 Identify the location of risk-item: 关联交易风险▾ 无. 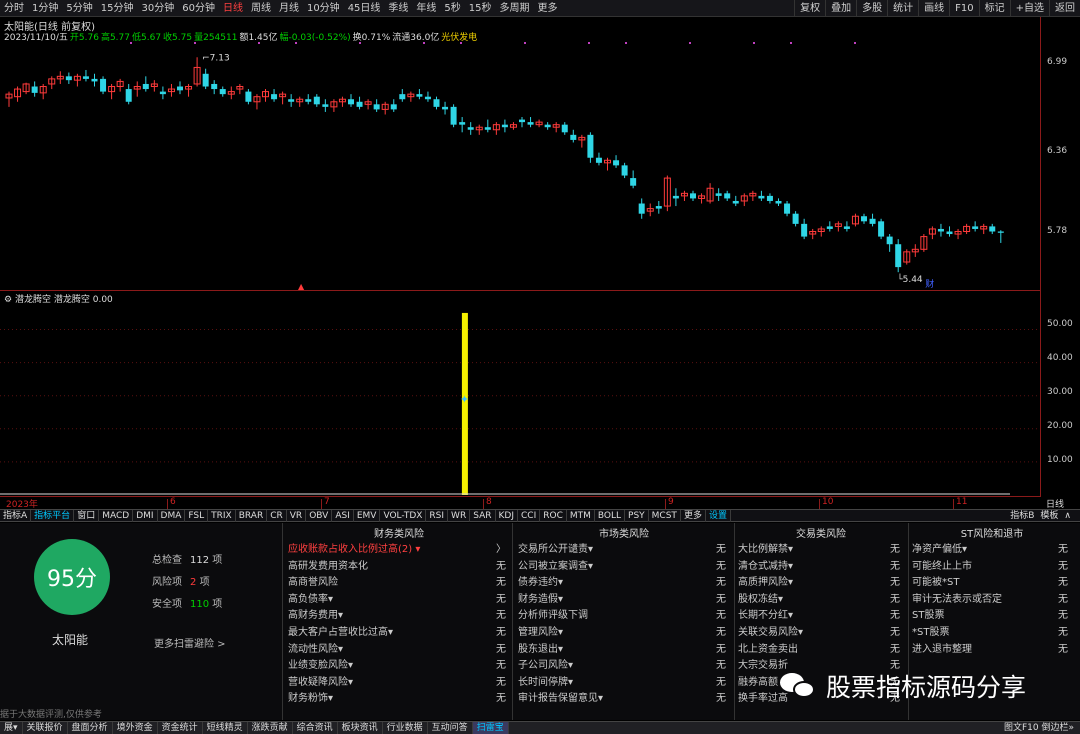
(821, 633).